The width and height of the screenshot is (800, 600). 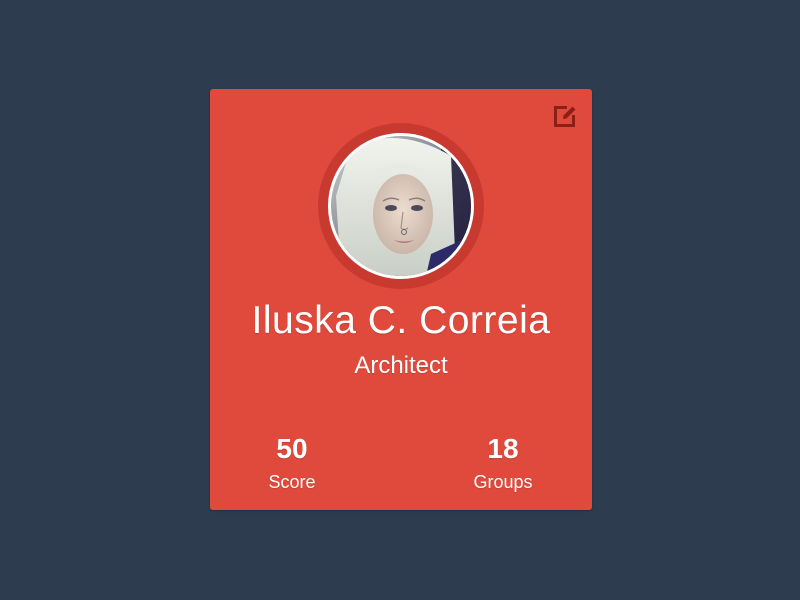 I want to click on edit-button, so click(x=565, y=116).